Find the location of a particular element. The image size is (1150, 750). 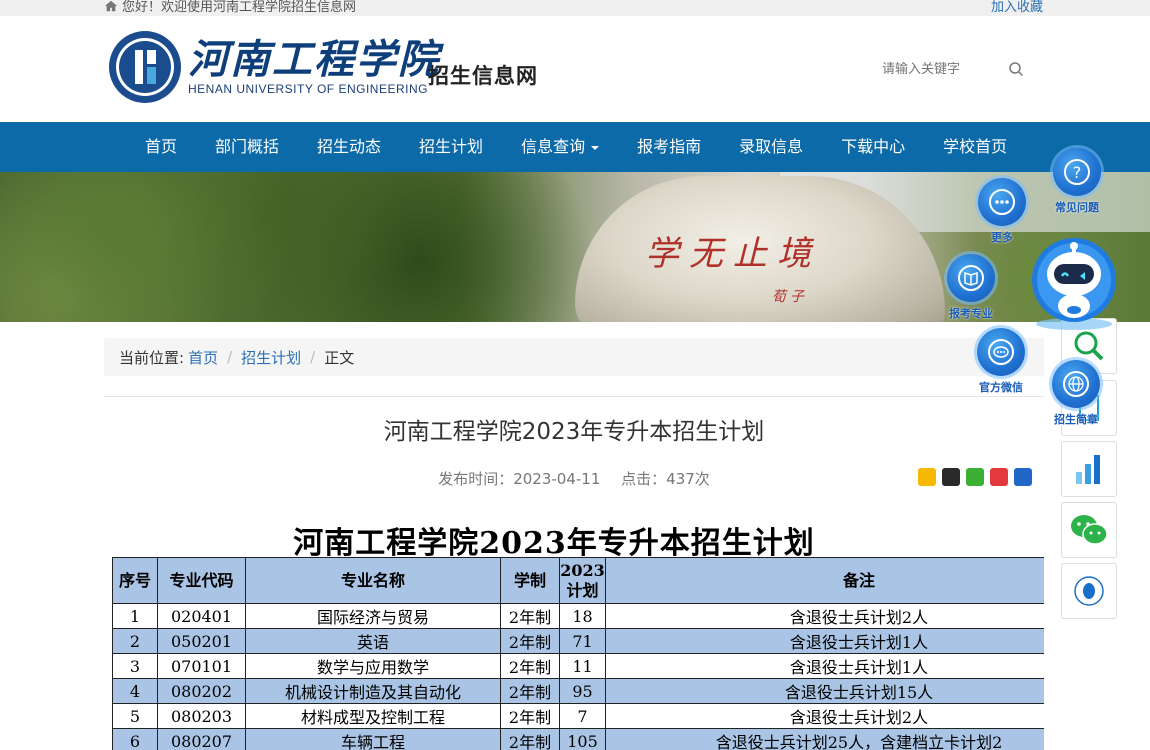

divider is located at coordinates (574, 396).